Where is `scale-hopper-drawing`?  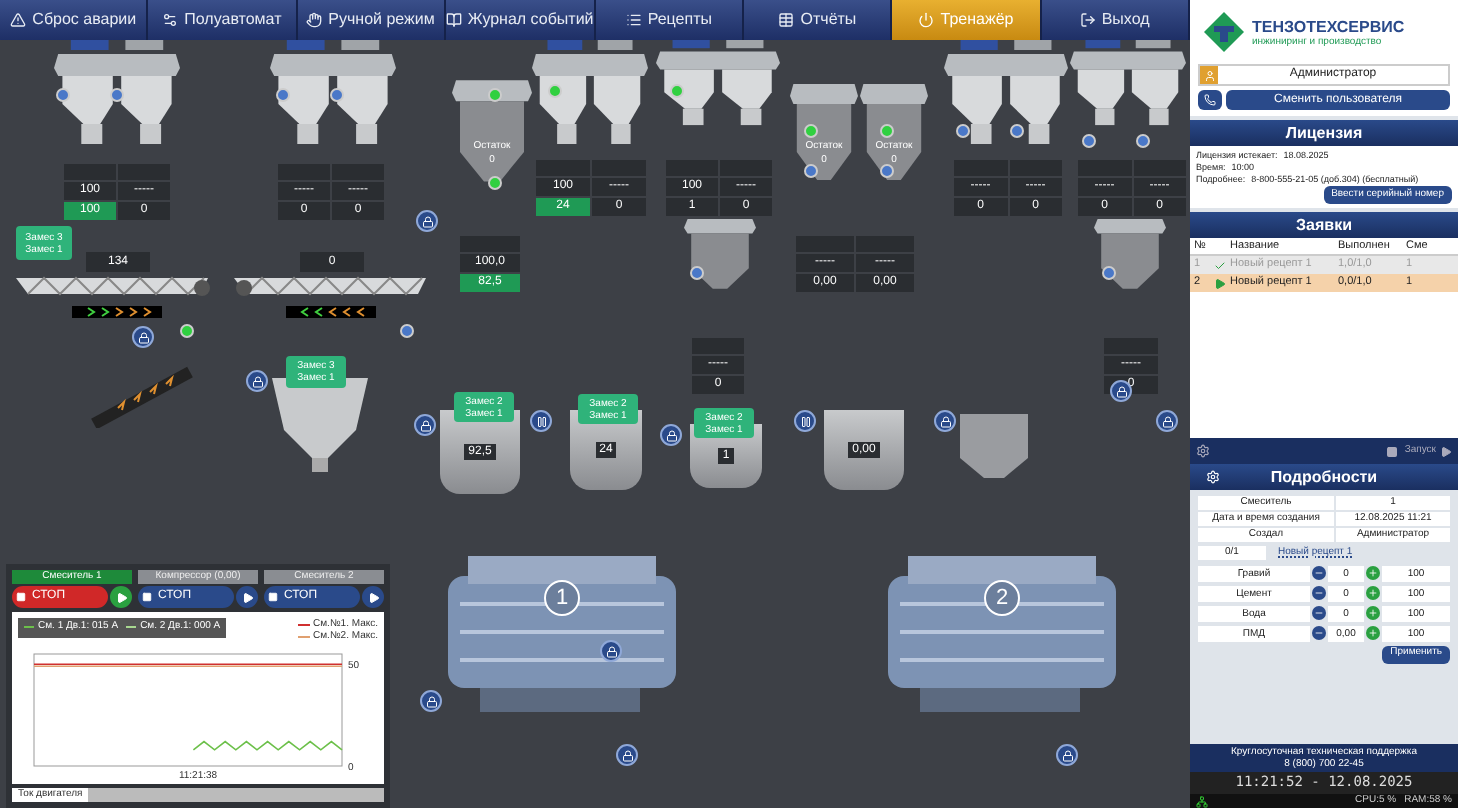
scale-hopper-drawing is located at coordinates (994, 446).